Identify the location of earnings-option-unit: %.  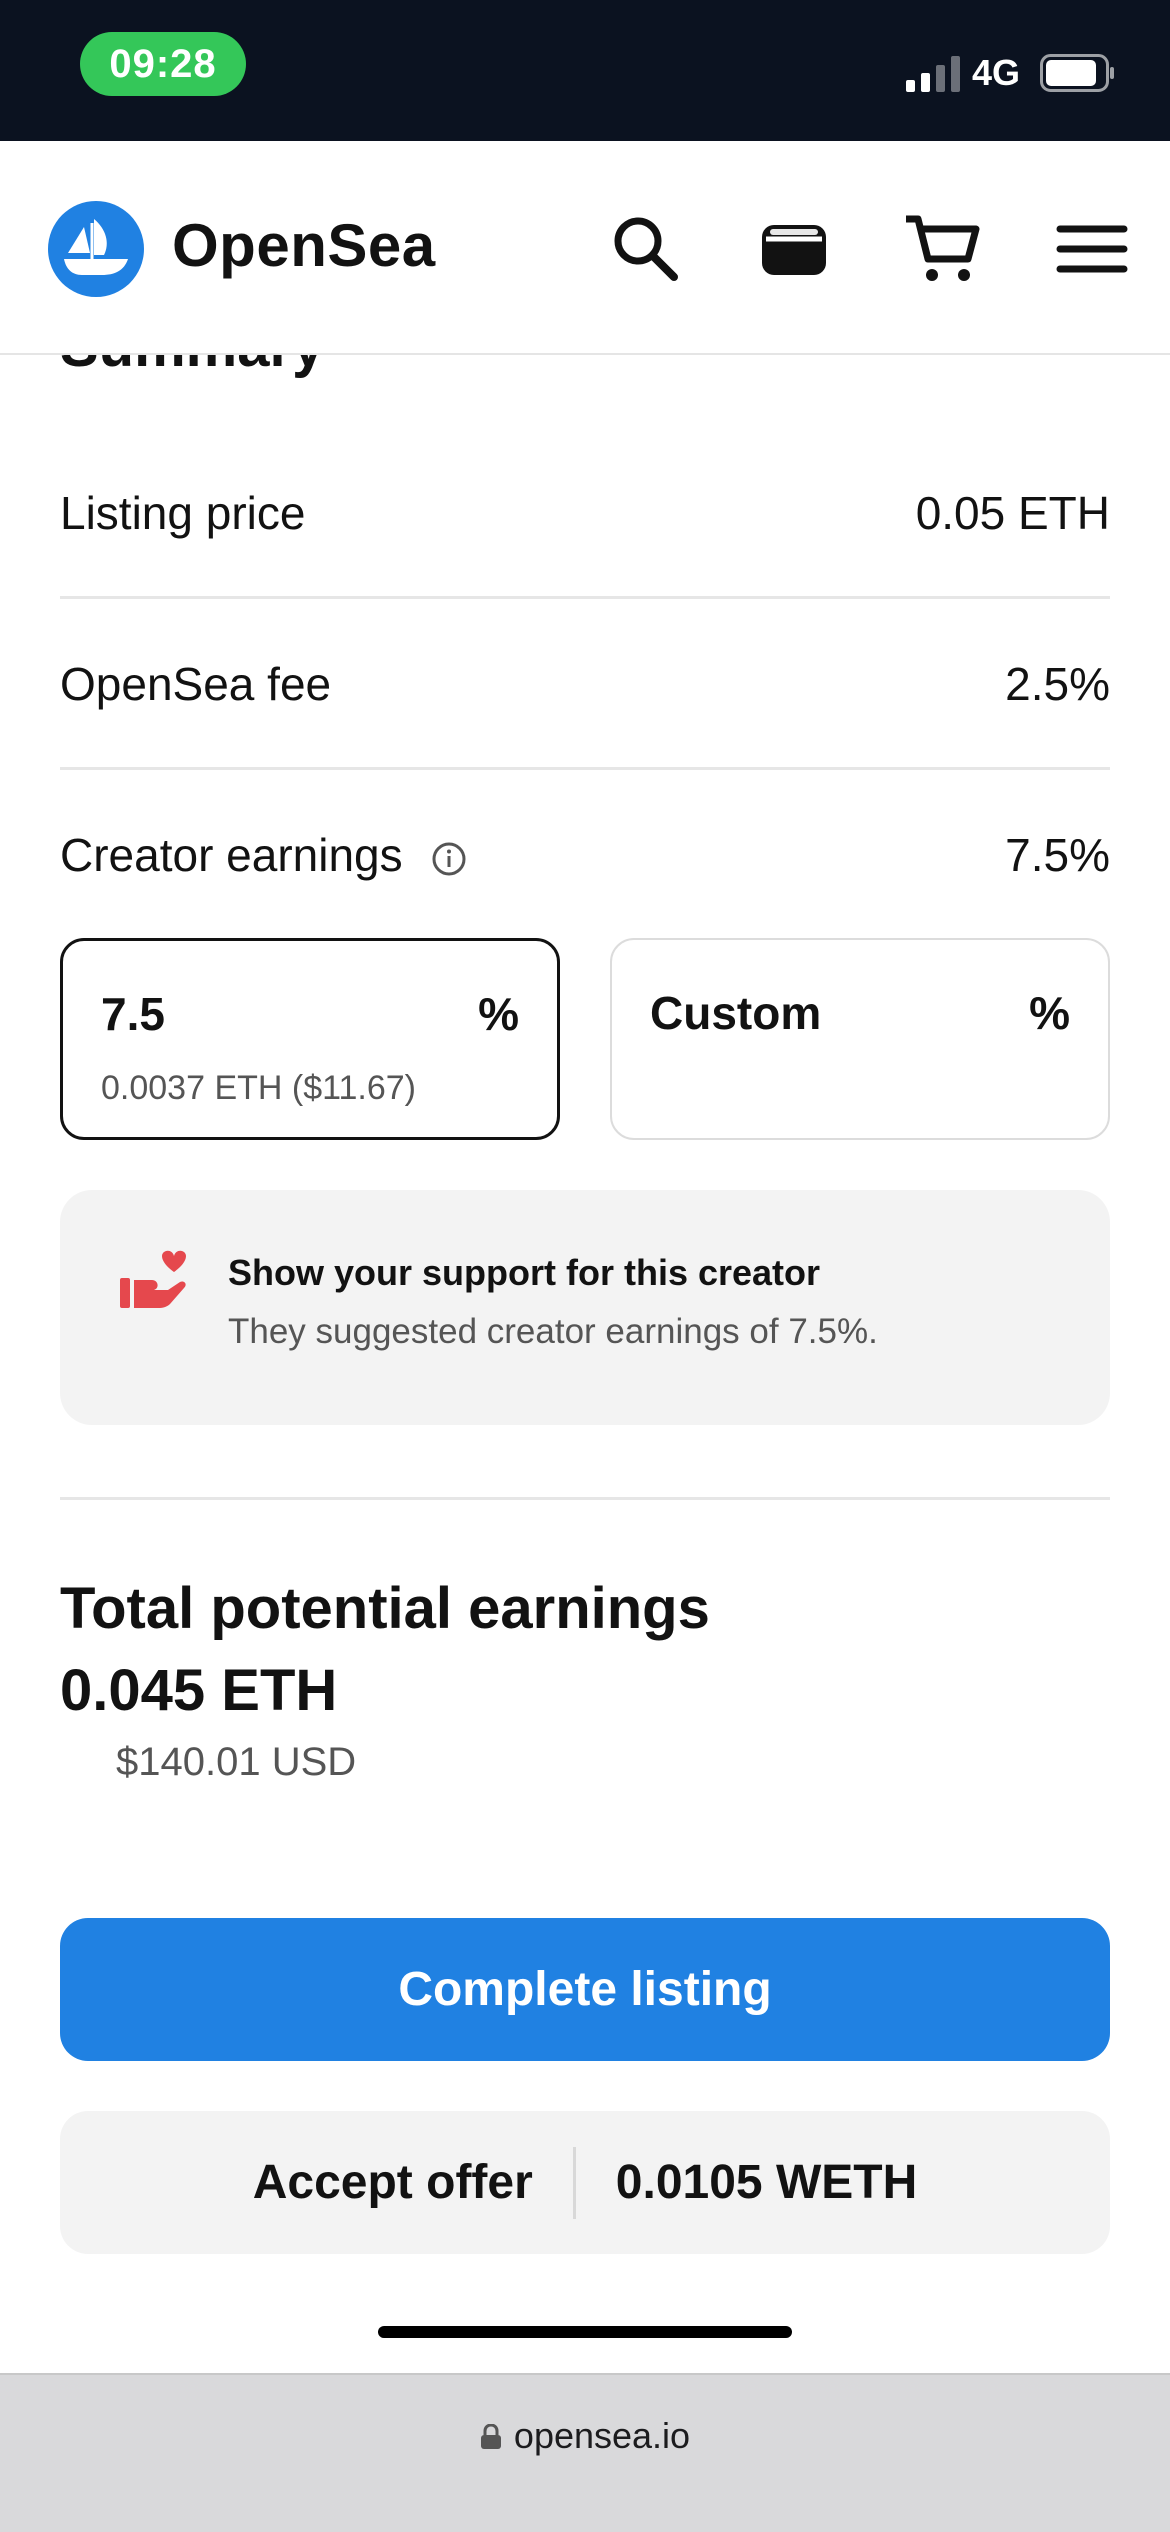
(498, 1014).